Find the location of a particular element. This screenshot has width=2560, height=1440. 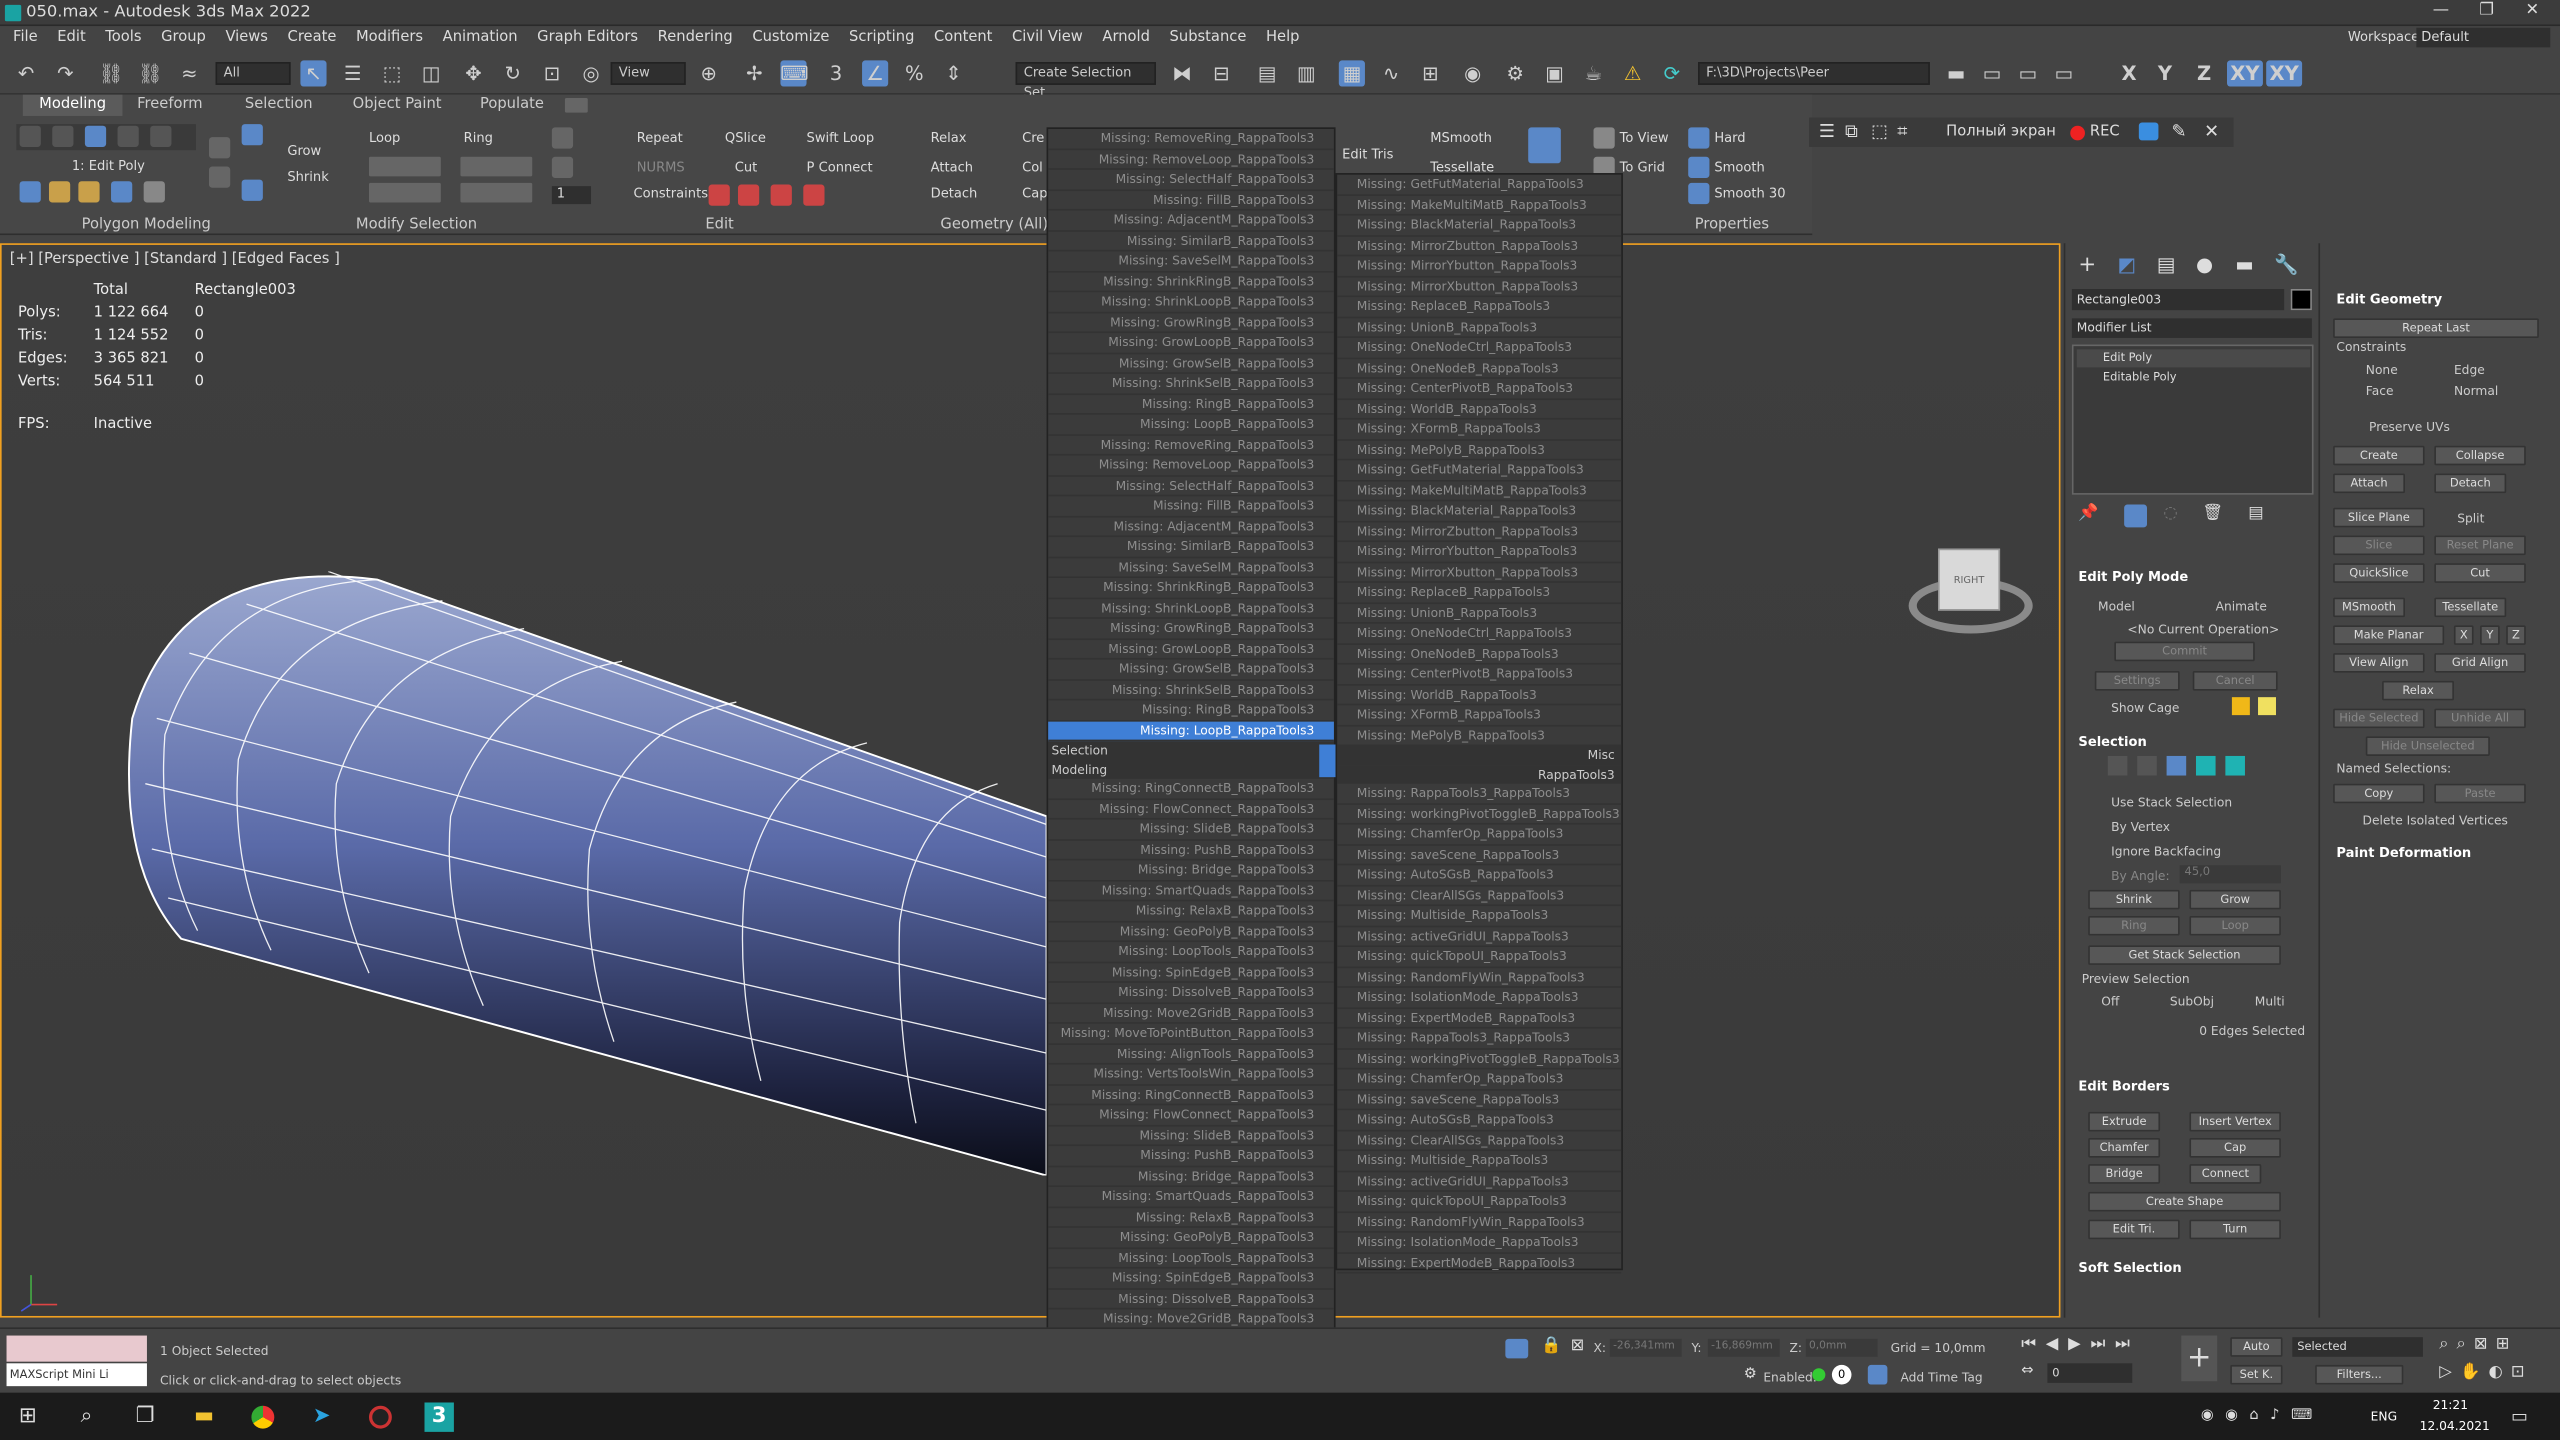

menu-edit: Edit is located at coordinates (71, 38).